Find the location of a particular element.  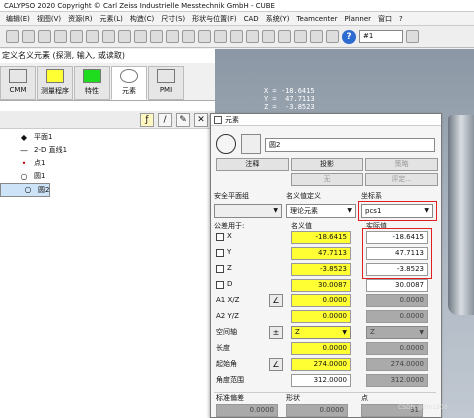

delete-icon: ✕ is located at coordinates (201, 120).